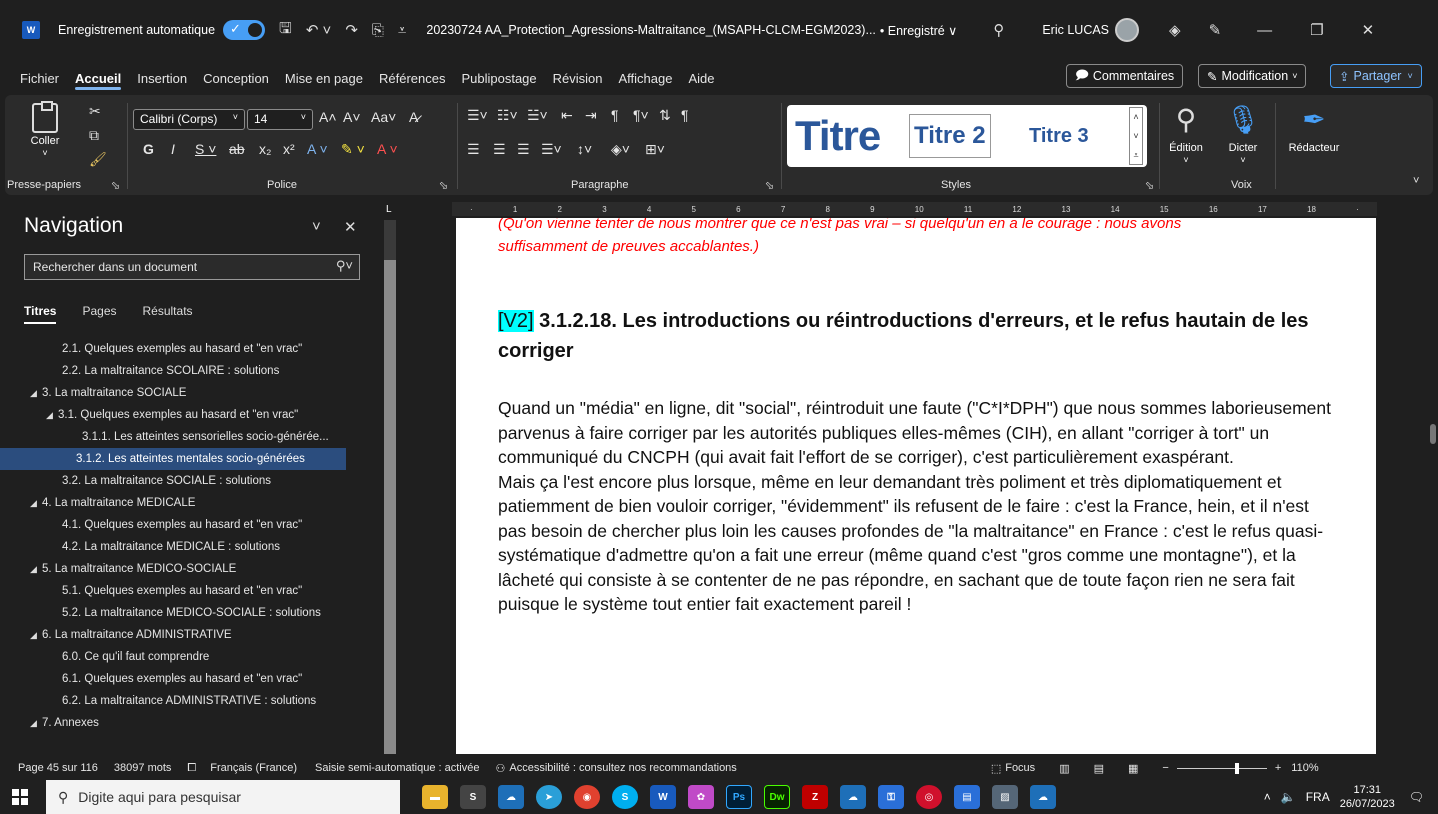 This screenshot has height=814, width=1438. I want to click on borders-icon: ⊞˅, so click(655, 149).